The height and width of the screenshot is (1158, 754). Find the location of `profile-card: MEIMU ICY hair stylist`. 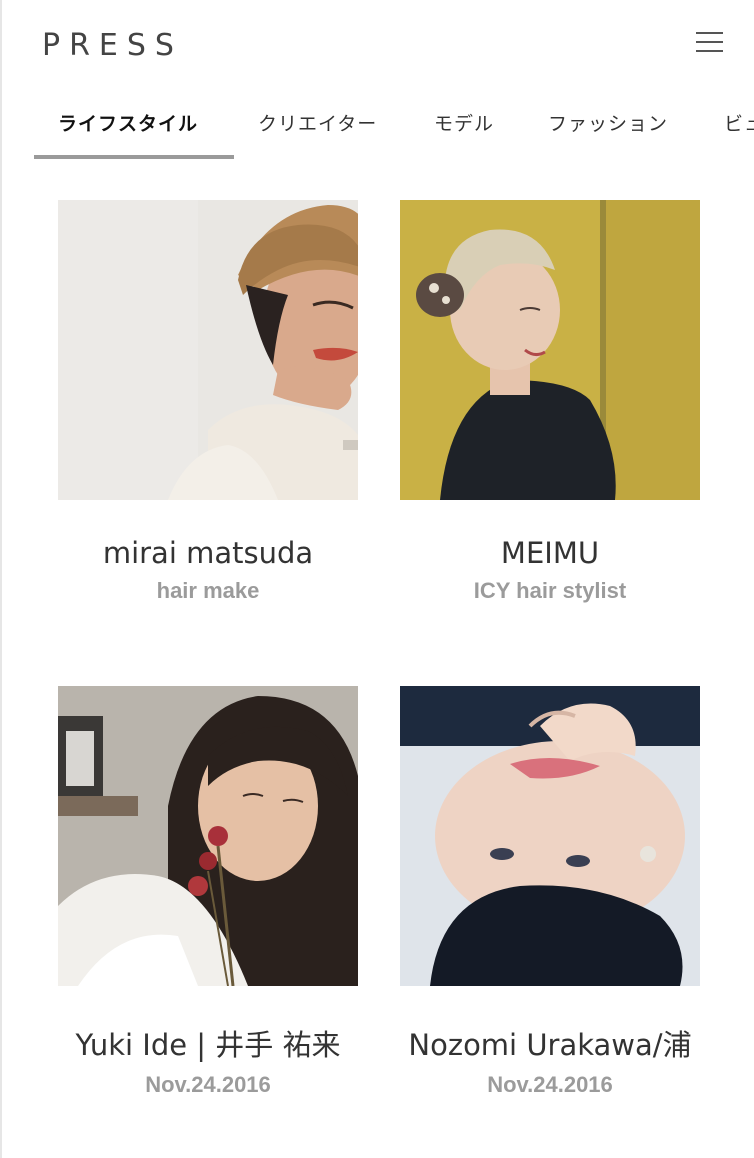

profile-card: MEIMU ICY hair stylist is located at coordinates (550, 402).